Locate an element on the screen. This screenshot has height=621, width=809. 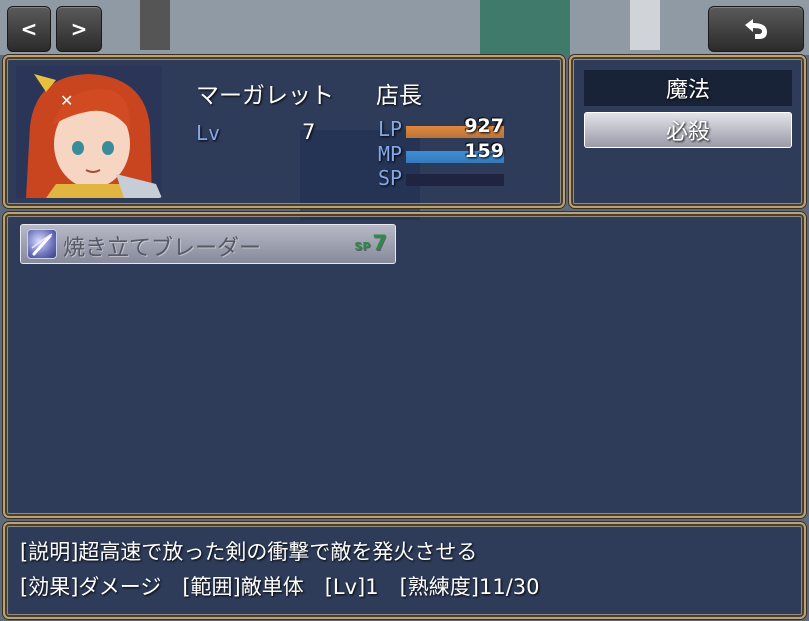
prev-arrow-label: < is located at coordinates (29, 29).